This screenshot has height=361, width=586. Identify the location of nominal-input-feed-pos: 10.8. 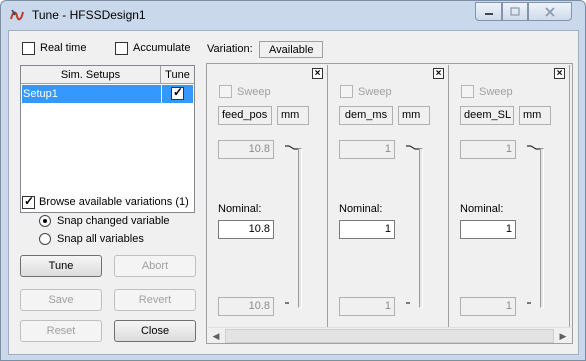
(246, 229).